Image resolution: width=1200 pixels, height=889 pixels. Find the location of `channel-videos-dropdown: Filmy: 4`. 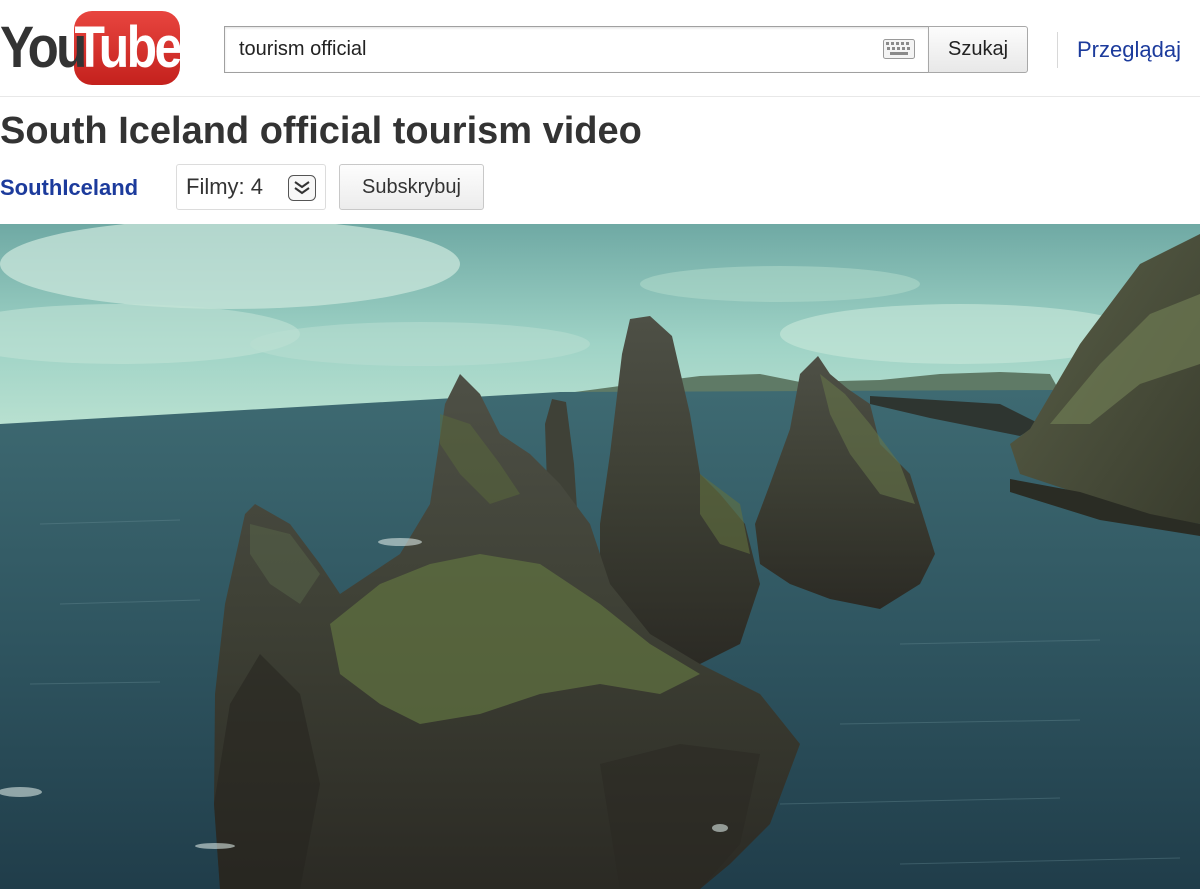

channel-videos-dropdown: Filmy: 4 is located at coordinates (251, 187).